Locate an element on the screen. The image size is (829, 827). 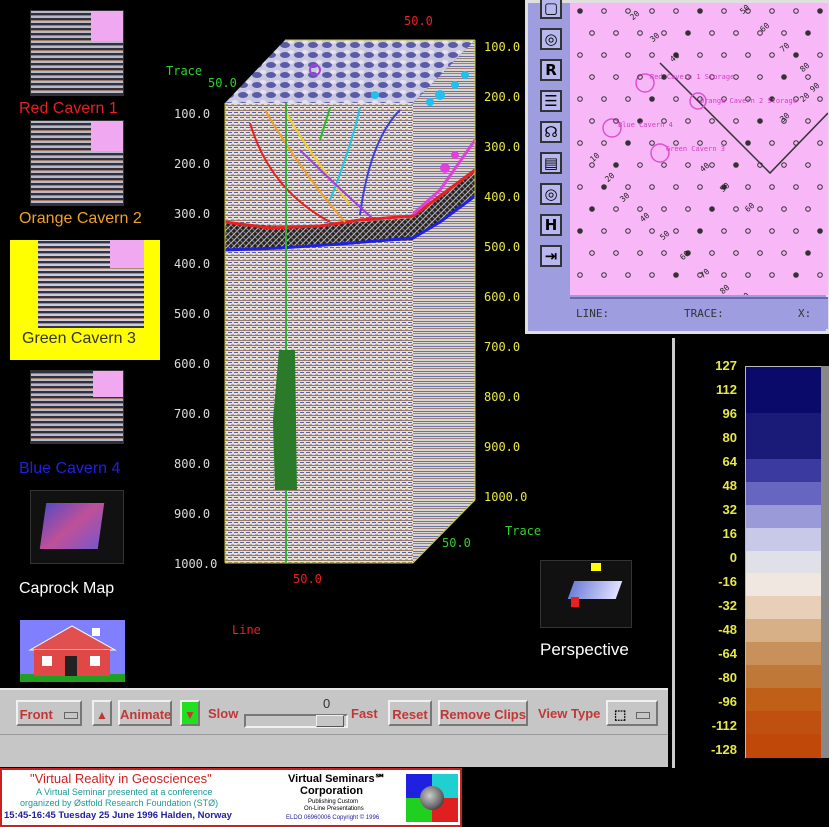
selected-cavern-3-panel: Green Cavern 3 is located at coordinates (85, 300).